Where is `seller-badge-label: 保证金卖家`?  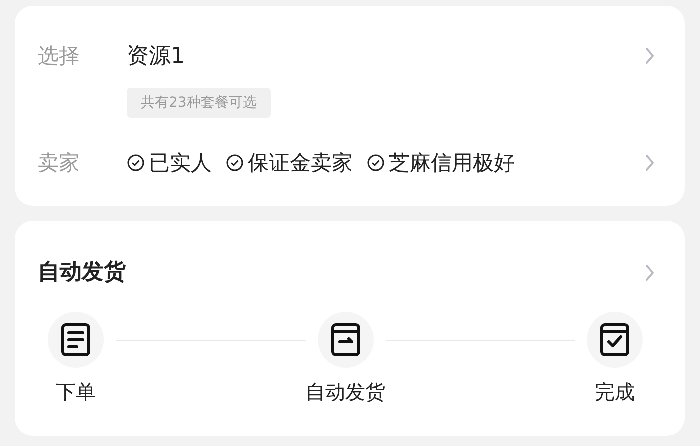
seller-badge-label: 保证金卖家 is located at coordinates (300, 163).